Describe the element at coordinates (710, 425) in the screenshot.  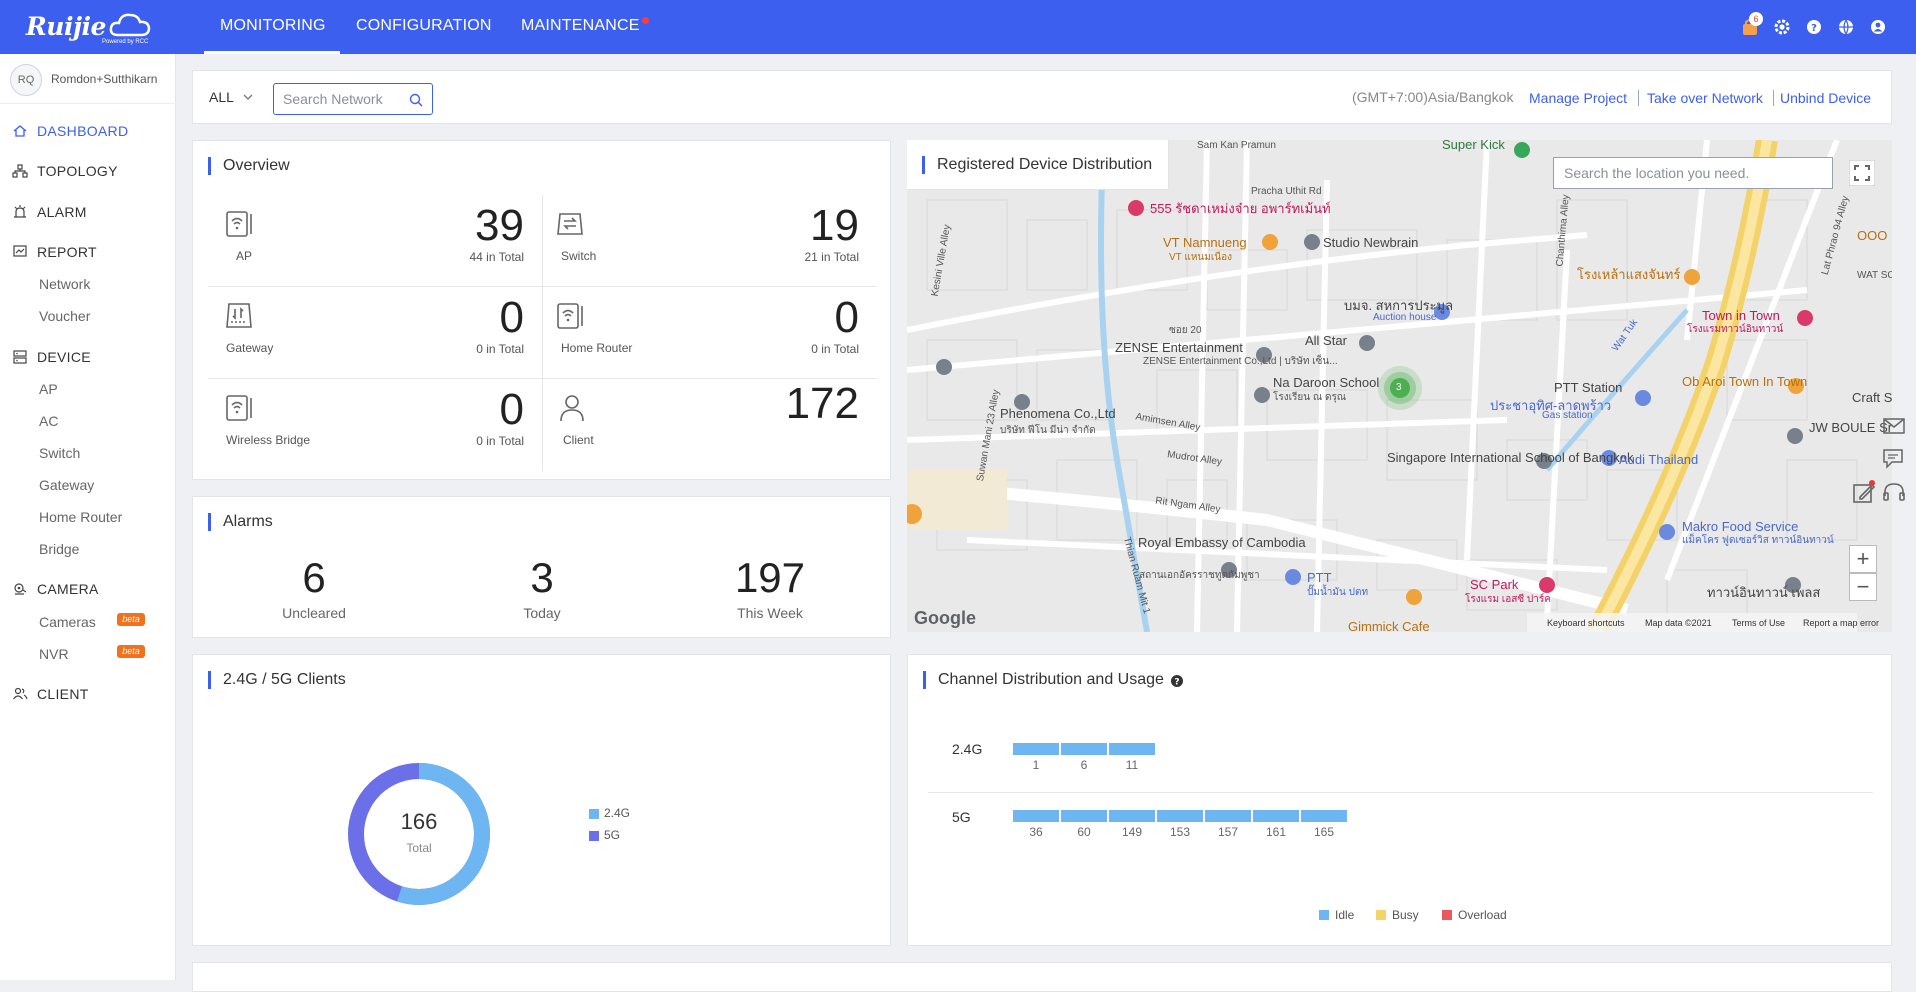
I see `overview-client: Client 172` at that location.